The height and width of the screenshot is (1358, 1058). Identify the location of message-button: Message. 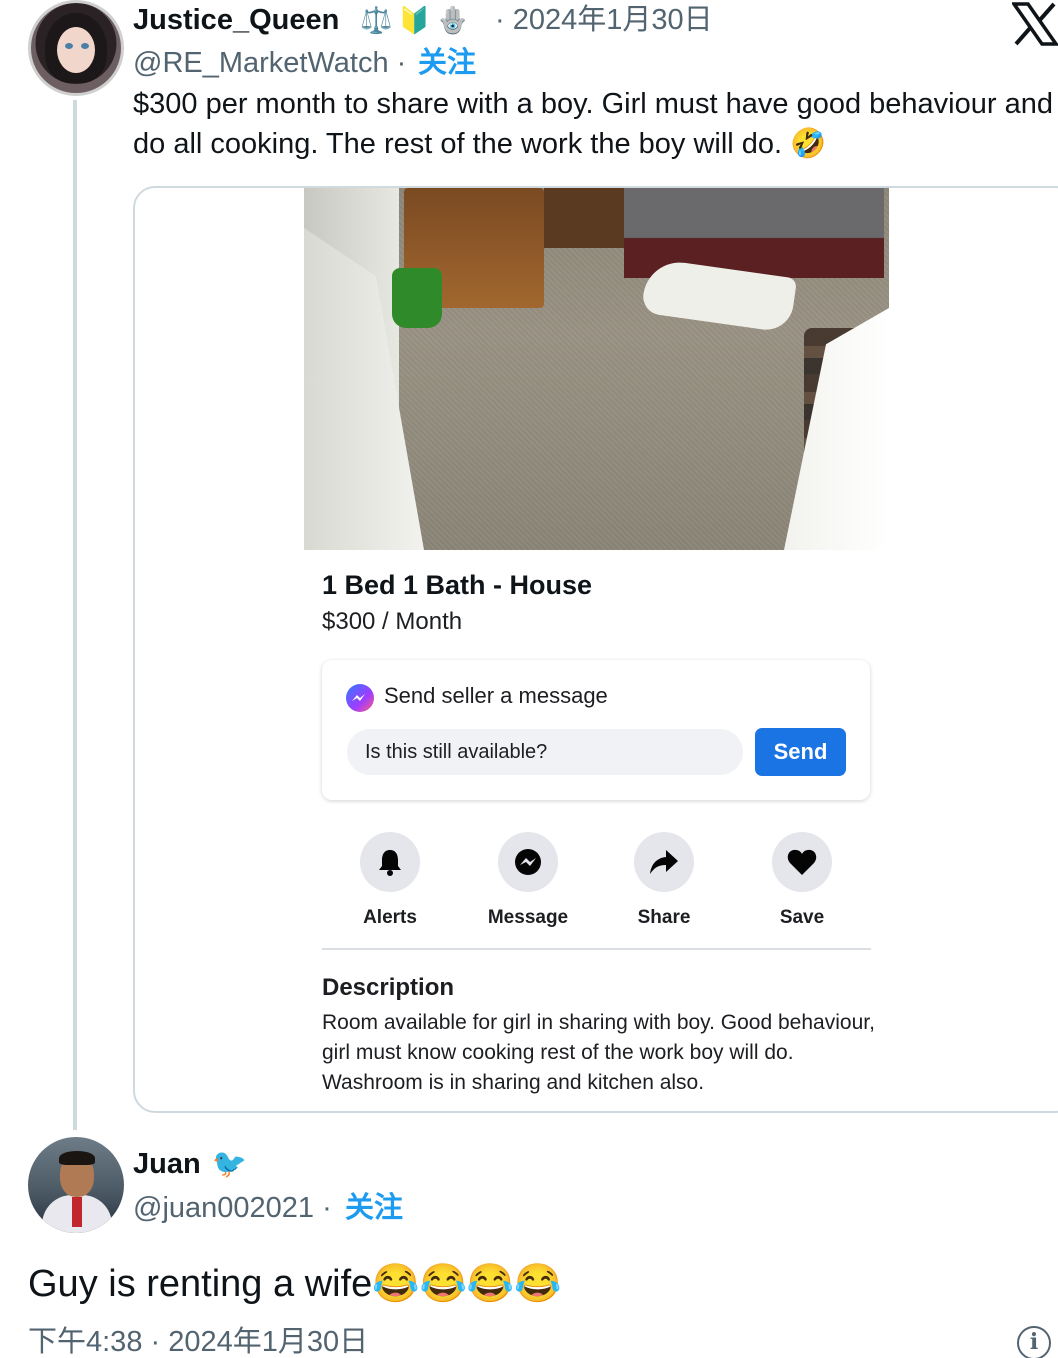
(528, 881).